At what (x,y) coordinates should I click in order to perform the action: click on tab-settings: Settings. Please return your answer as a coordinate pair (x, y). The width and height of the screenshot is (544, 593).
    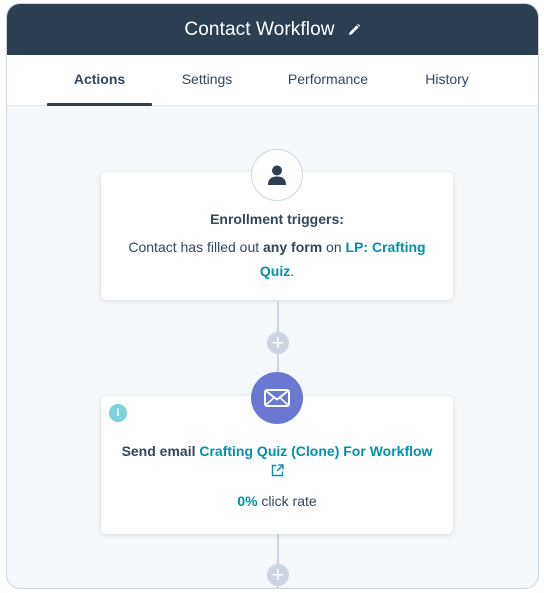
    Looking at the image, I should click on (207, 80).